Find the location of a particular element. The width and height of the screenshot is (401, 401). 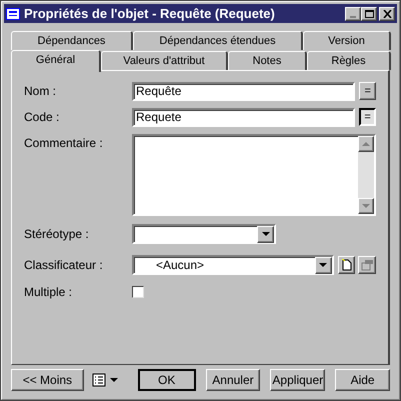

window-title: Propriétés de l'objet - Requête (Requete) is located at coordinates (150, 13).